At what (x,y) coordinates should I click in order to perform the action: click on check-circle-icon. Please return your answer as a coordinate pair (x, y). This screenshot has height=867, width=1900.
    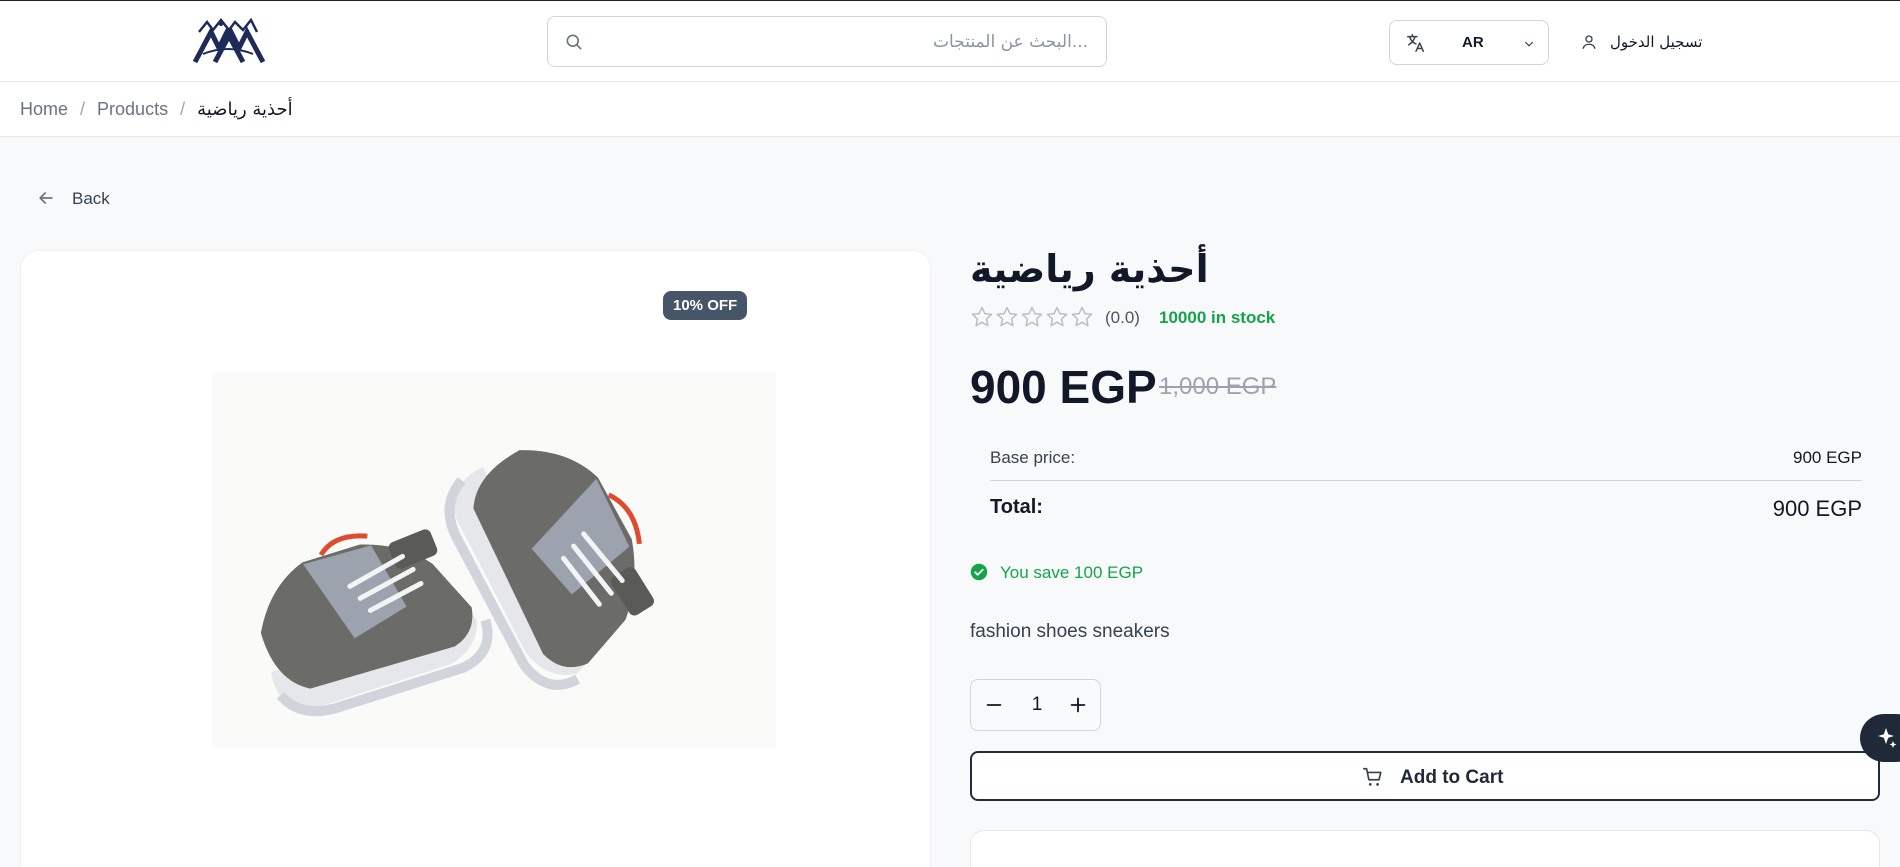
    Looking at the image, I should click on (979, 572).